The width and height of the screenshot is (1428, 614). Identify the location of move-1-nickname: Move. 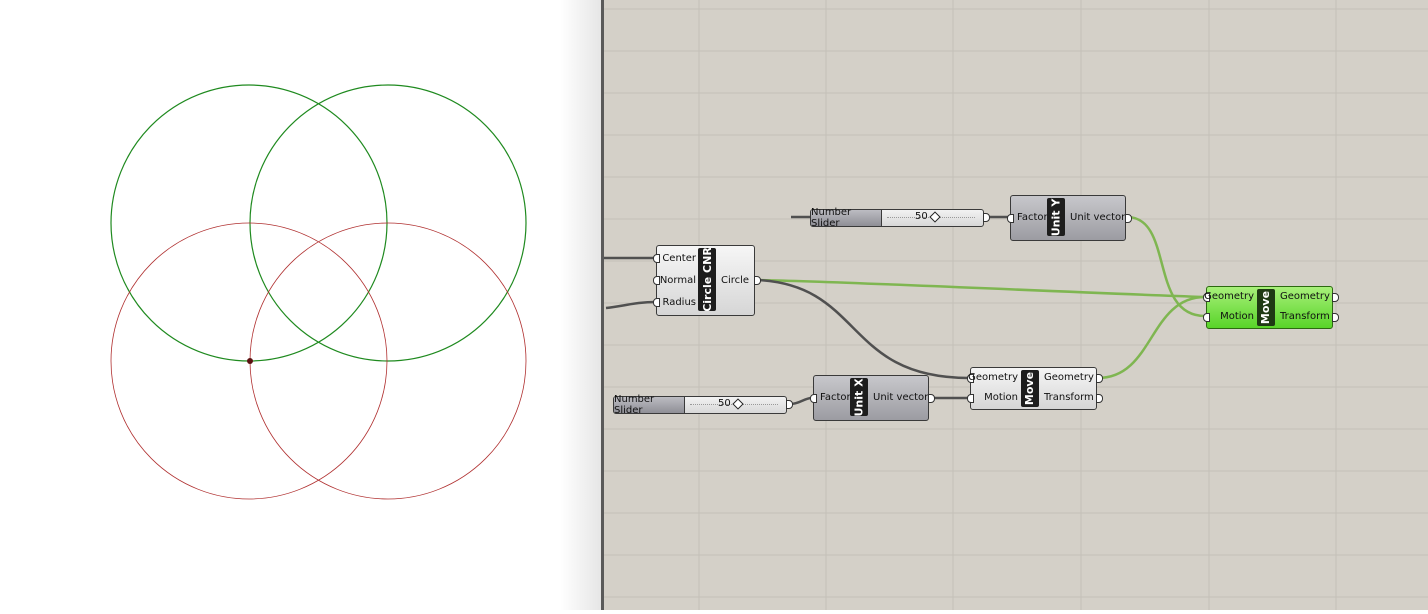
(1030, 388).